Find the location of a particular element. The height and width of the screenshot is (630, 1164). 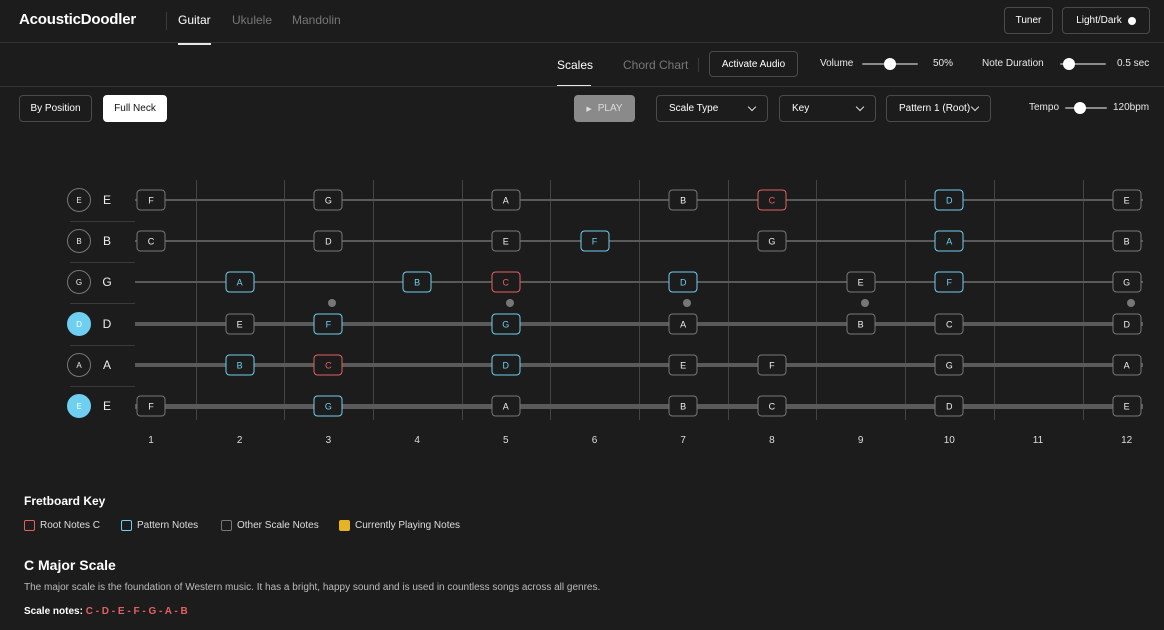

note-duration-value: 0.5 sec is located at coordinates (1133, 63).